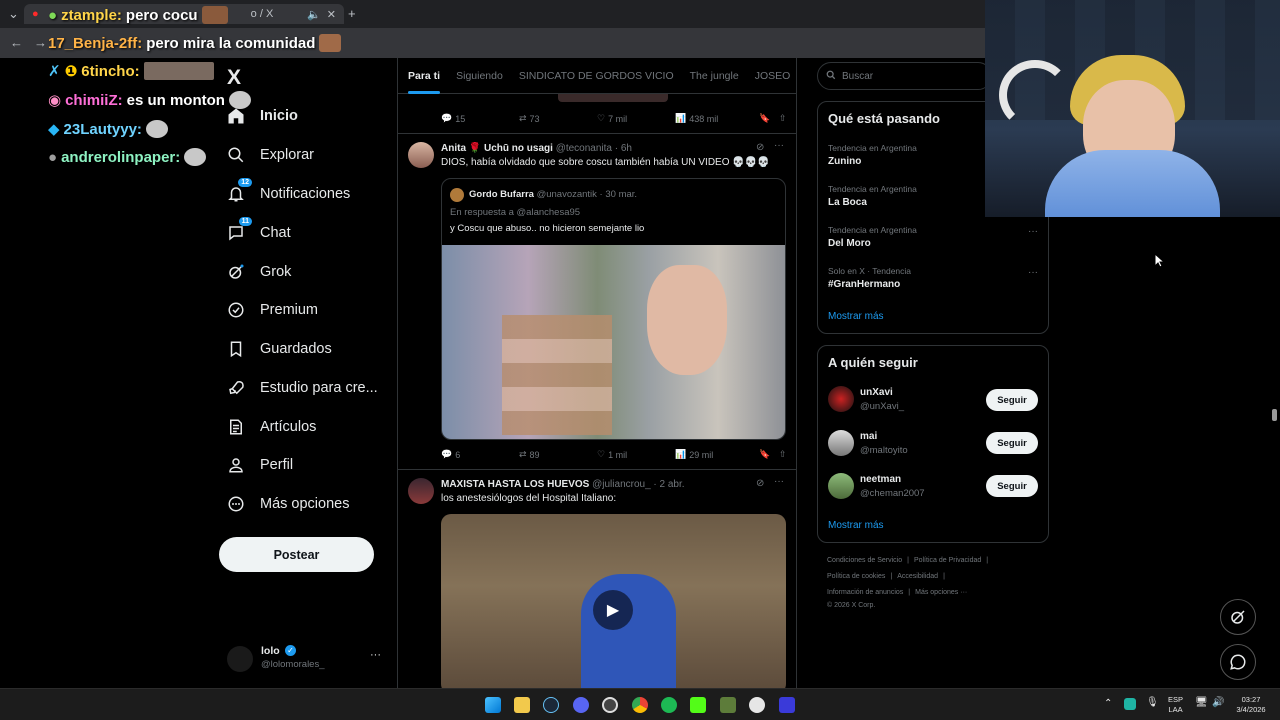 This screenshot has height=720, width=1280. Describe the element at coordinates (1238, 617) in the screenshot. I see `grok-float-button` at that location.